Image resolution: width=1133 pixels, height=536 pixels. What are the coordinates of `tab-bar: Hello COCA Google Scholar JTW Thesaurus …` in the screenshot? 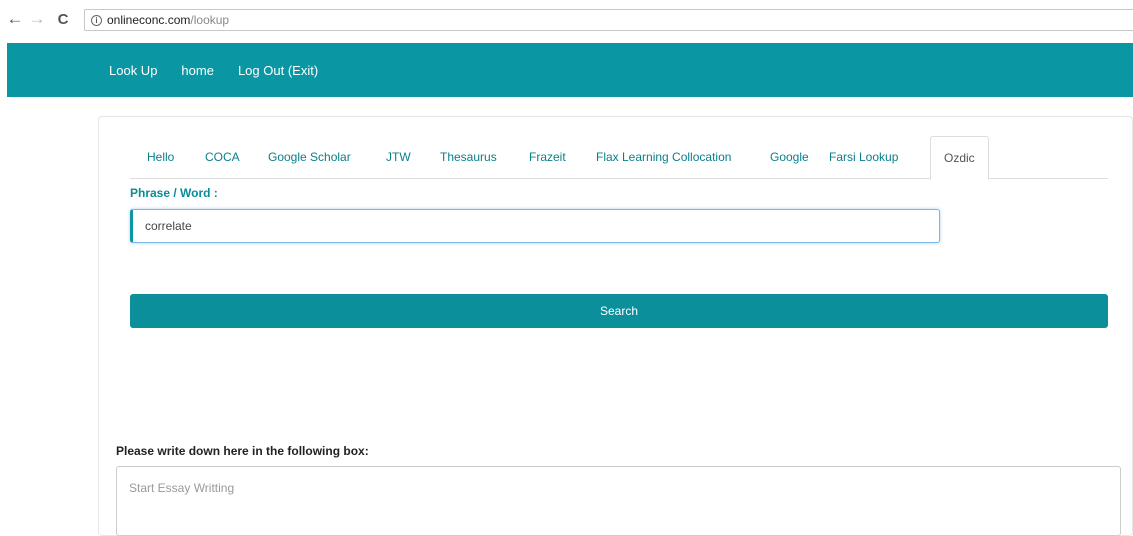 It's located at (619, 158).